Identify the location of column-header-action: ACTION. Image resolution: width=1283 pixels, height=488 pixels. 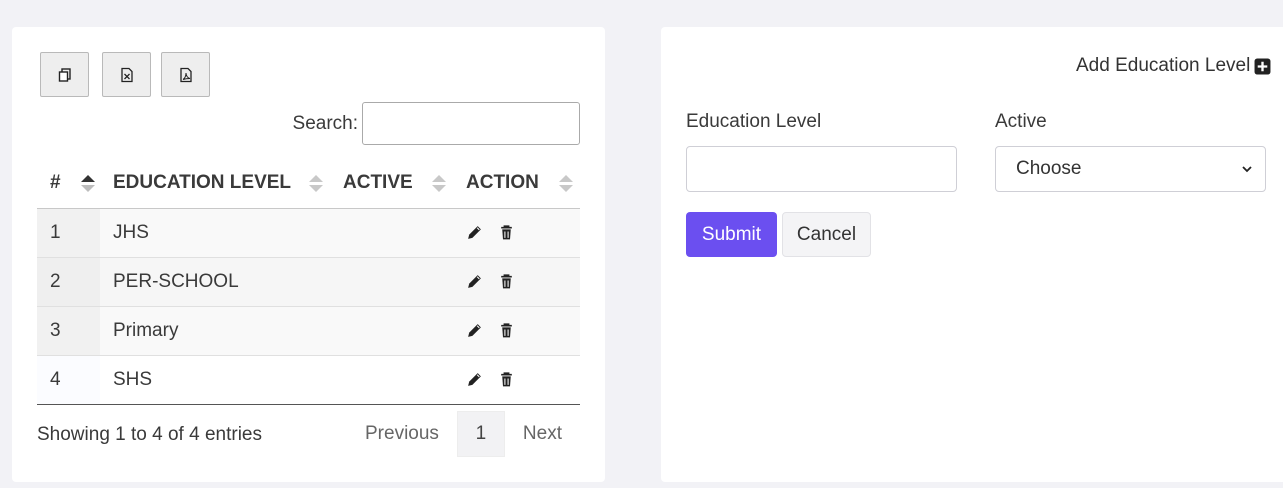
(516, 183).